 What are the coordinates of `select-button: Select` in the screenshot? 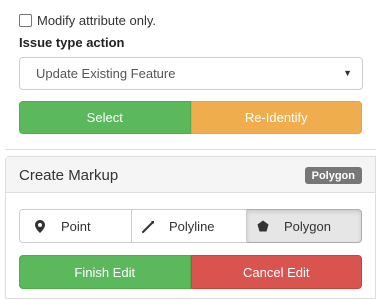 It's located at (105, 117).